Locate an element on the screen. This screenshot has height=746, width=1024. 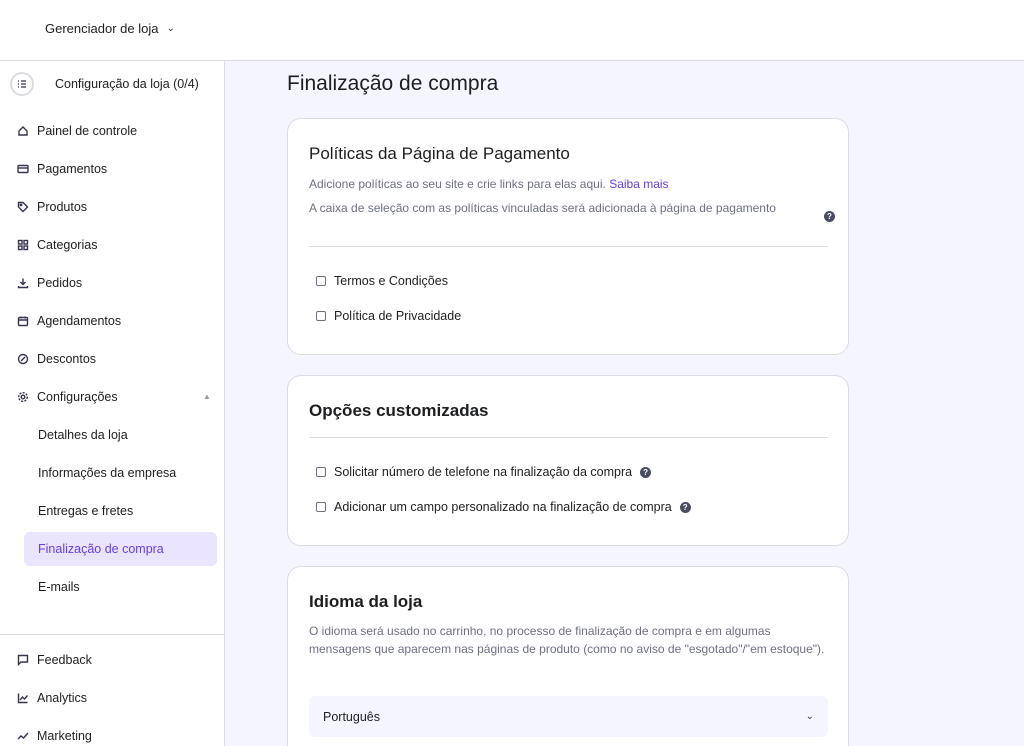
privacy-checkbox-row: Política de Privacidade is located at coordinates (388, 316).